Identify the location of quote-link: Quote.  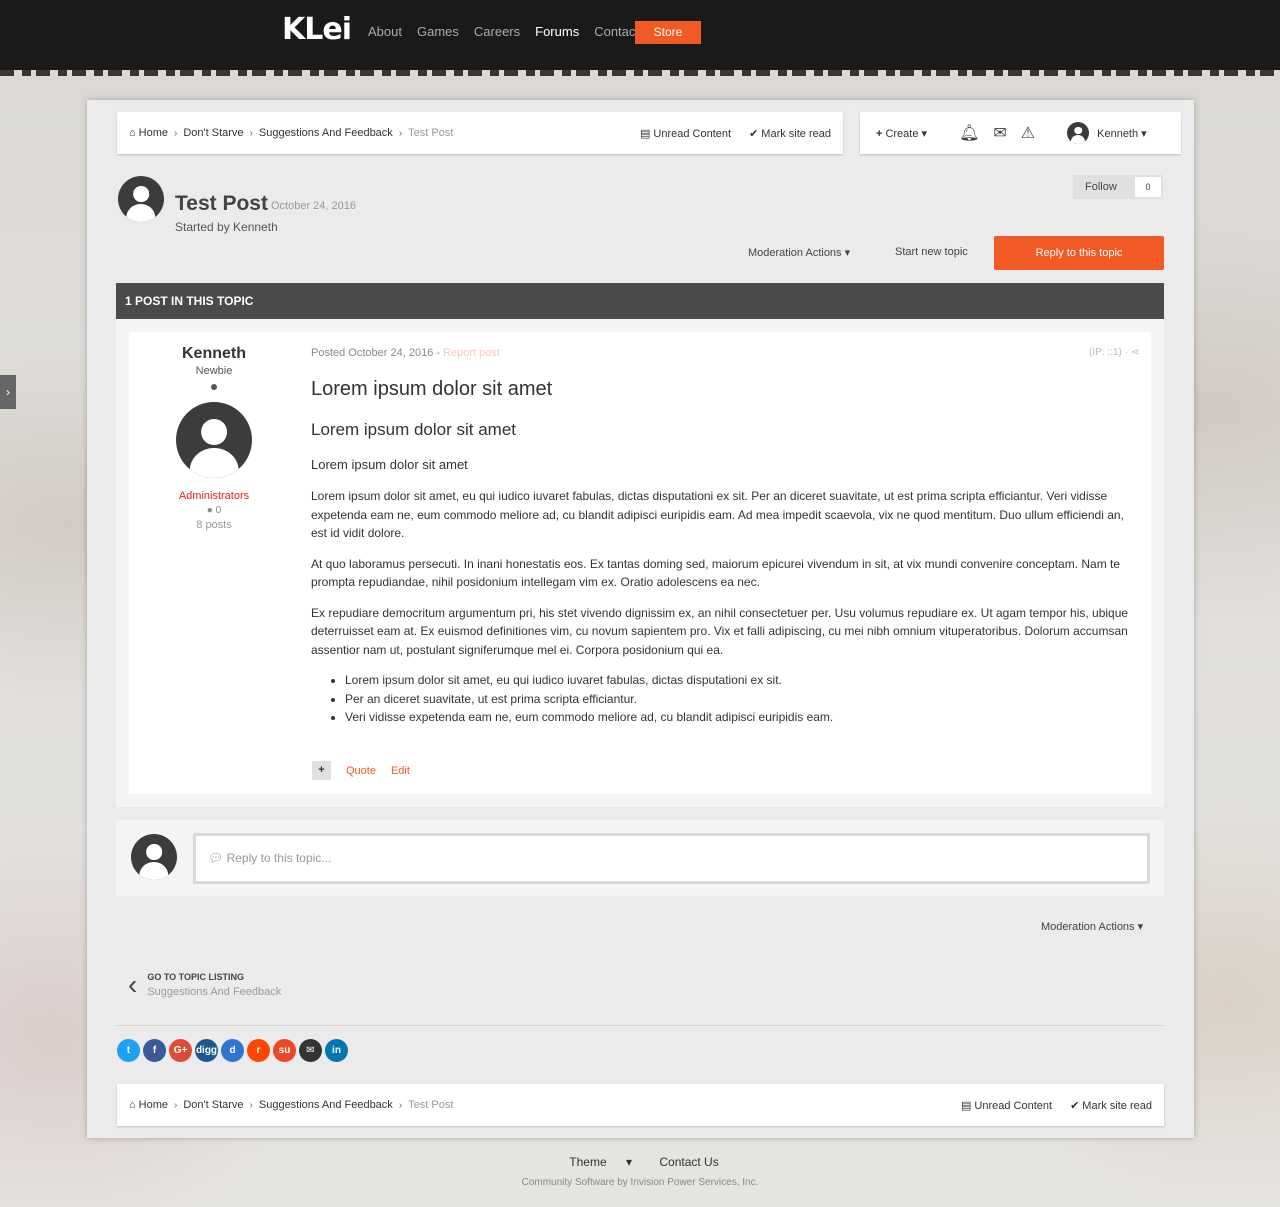
(361, 771).